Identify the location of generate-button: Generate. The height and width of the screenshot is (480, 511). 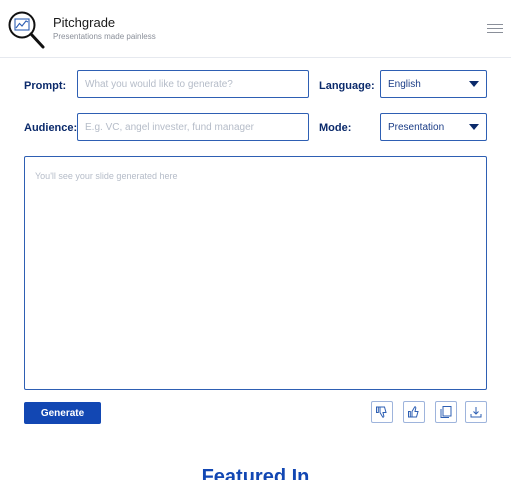
(62, 413).